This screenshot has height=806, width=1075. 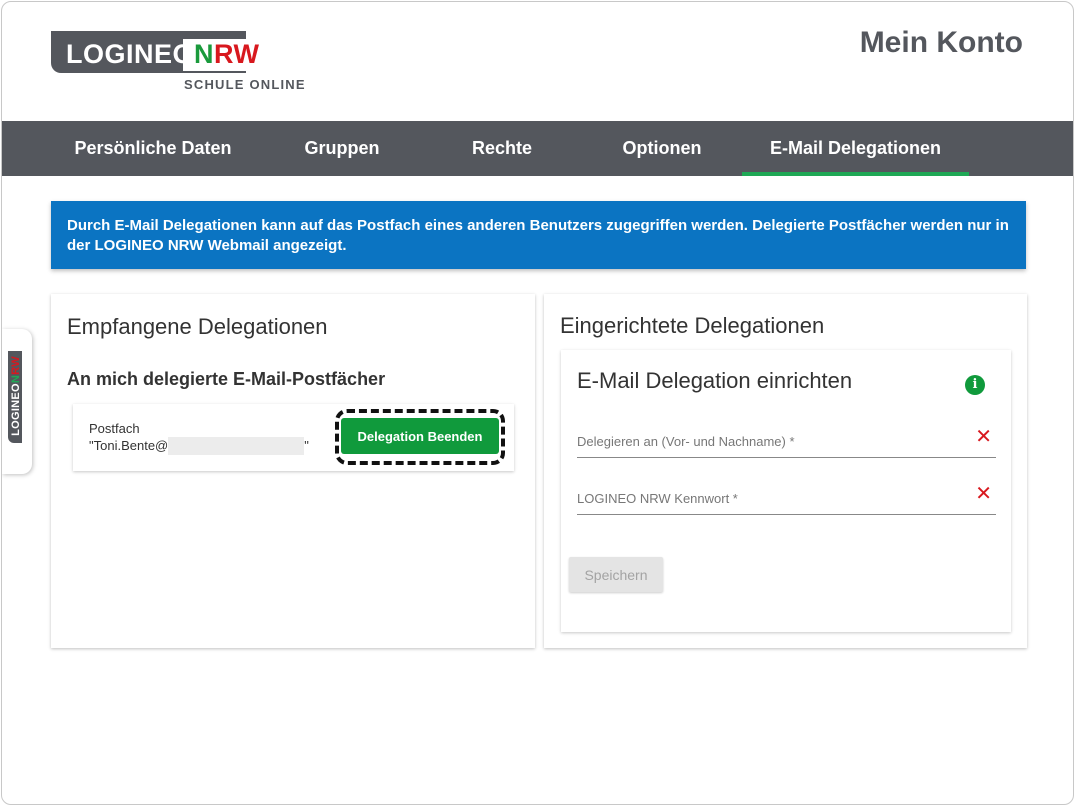 What do you see at coordinates (16, 409) in the screenshot?
I see `side-tab-logineo: LOGINEO` at bounding box center [16, 409].